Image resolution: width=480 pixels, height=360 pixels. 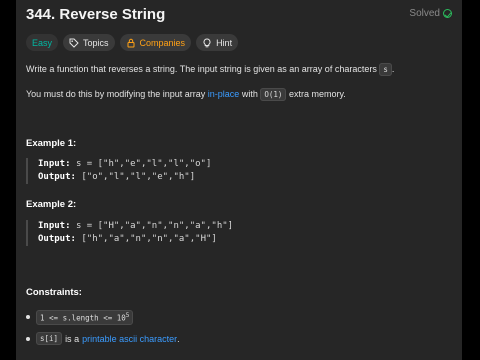 What do you see at coordinates (224, 42) in the screenshot?
I see `hint-label: Hint` at bounding box center [224, 42].